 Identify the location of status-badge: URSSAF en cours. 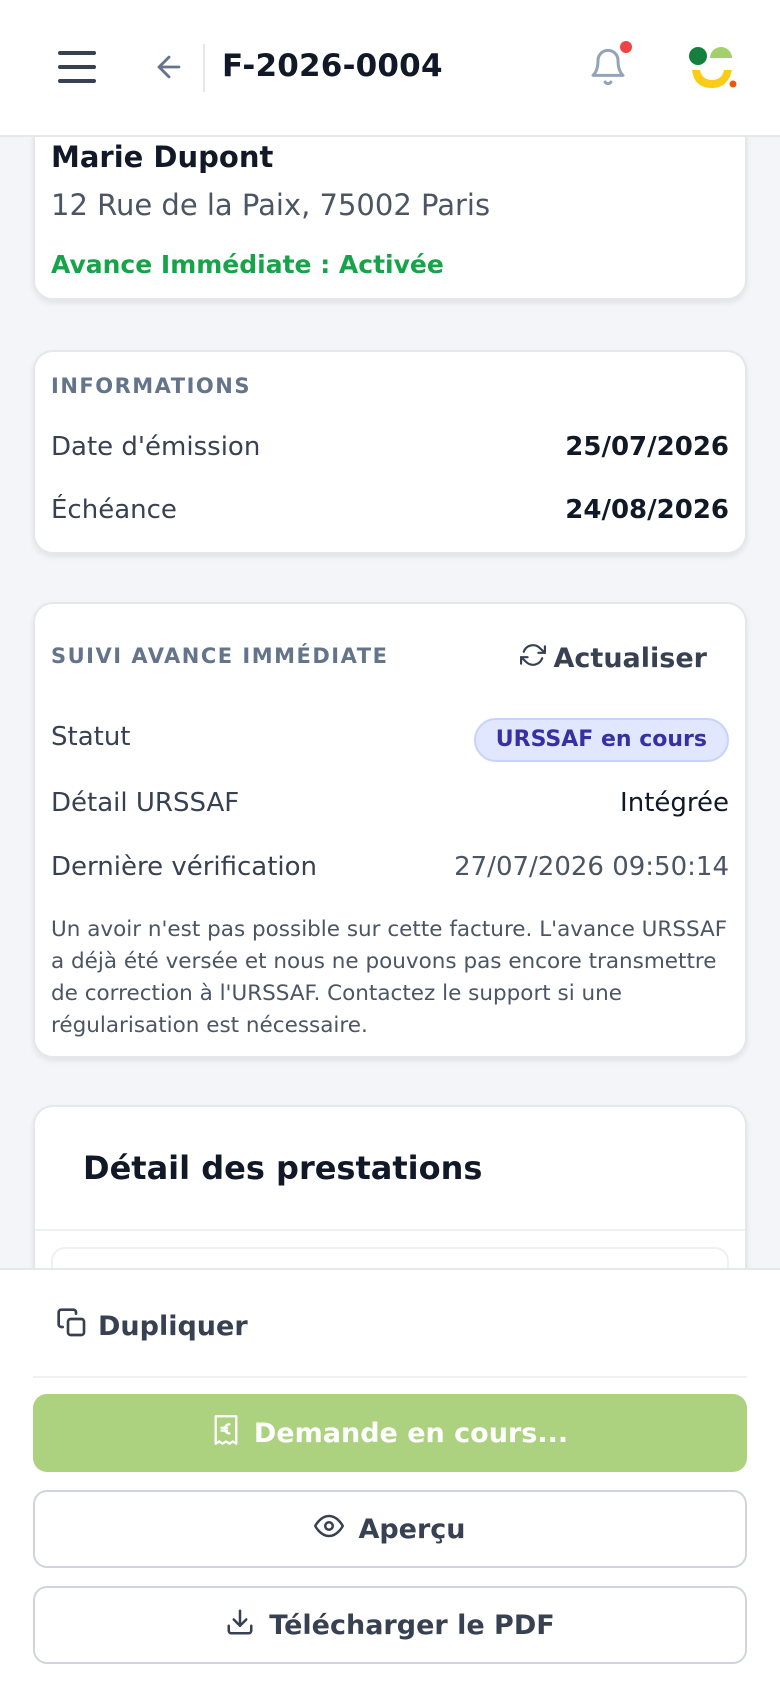
(601, 740).